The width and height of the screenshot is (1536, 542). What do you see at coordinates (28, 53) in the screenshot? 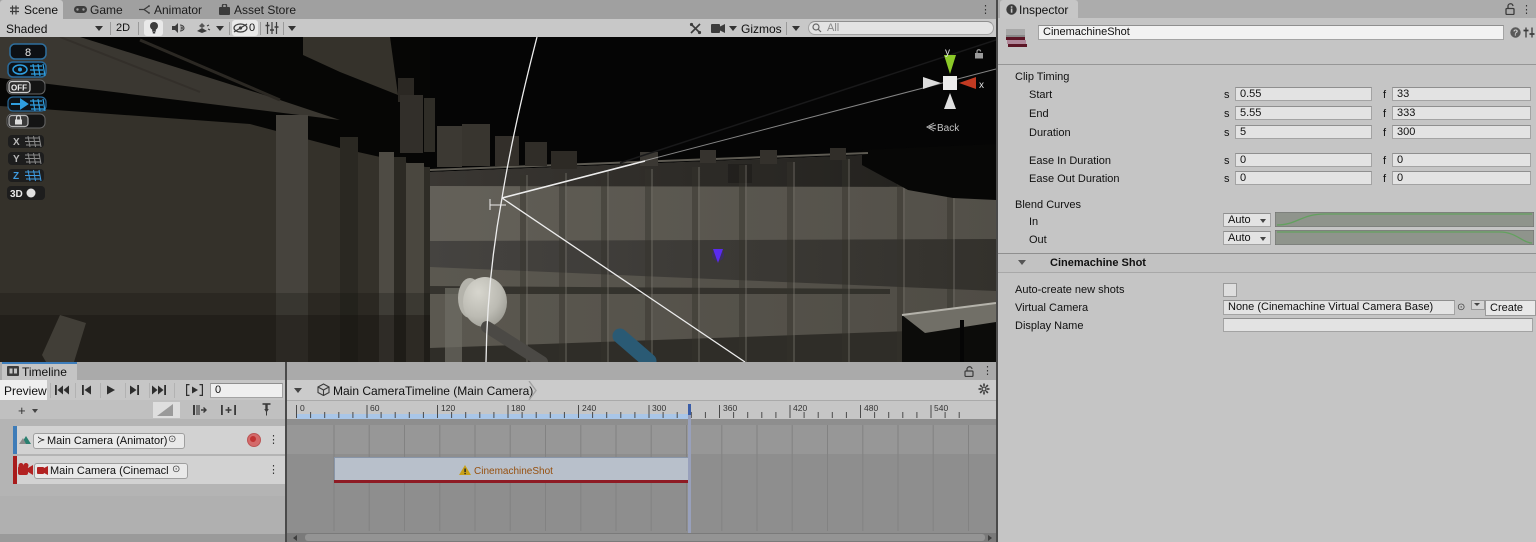
I see `svg-text: 8` at bounding box center [28, 53].